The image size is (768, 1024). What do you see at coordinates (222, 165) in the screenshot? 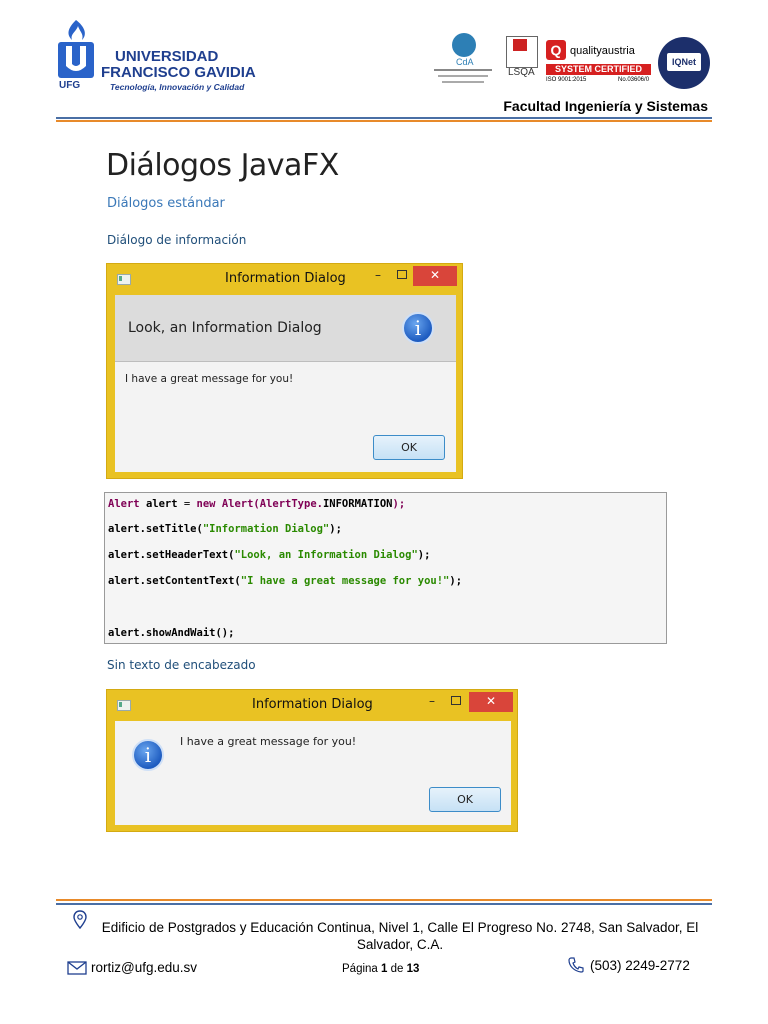
I see `page-title: Diálogos JavaFX` at bounding box center [222, 165].